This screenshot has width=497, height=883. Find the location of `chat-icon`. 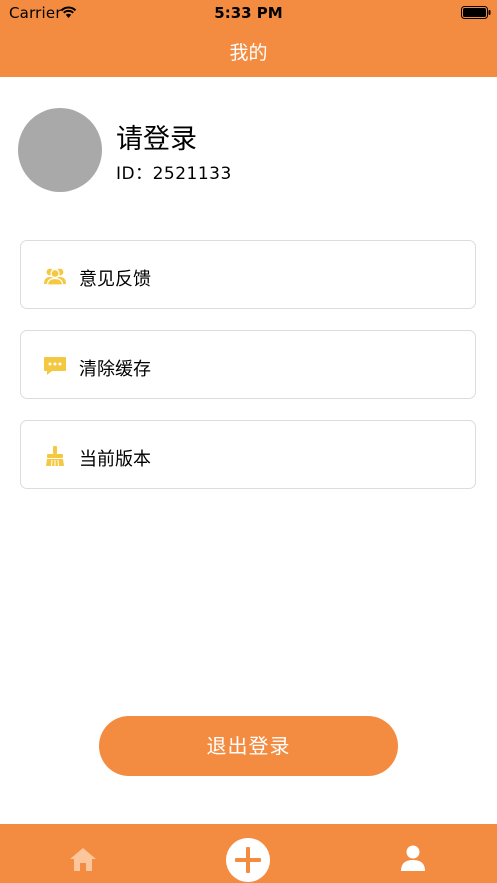

chat-icon is located at coordinates (55, 366).